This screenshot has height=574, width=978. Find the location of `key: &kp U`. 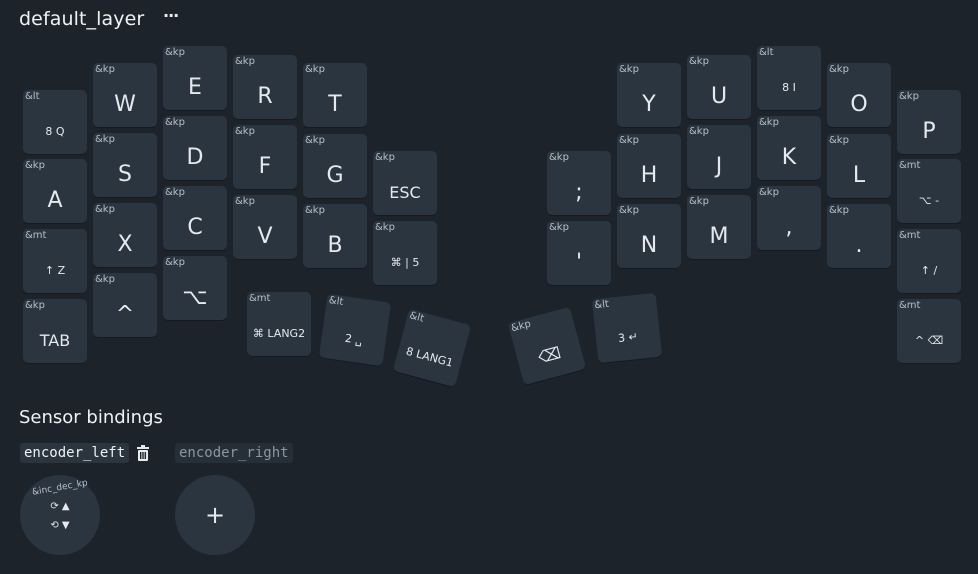

key: &kp U is located at coordinates (719, 87).